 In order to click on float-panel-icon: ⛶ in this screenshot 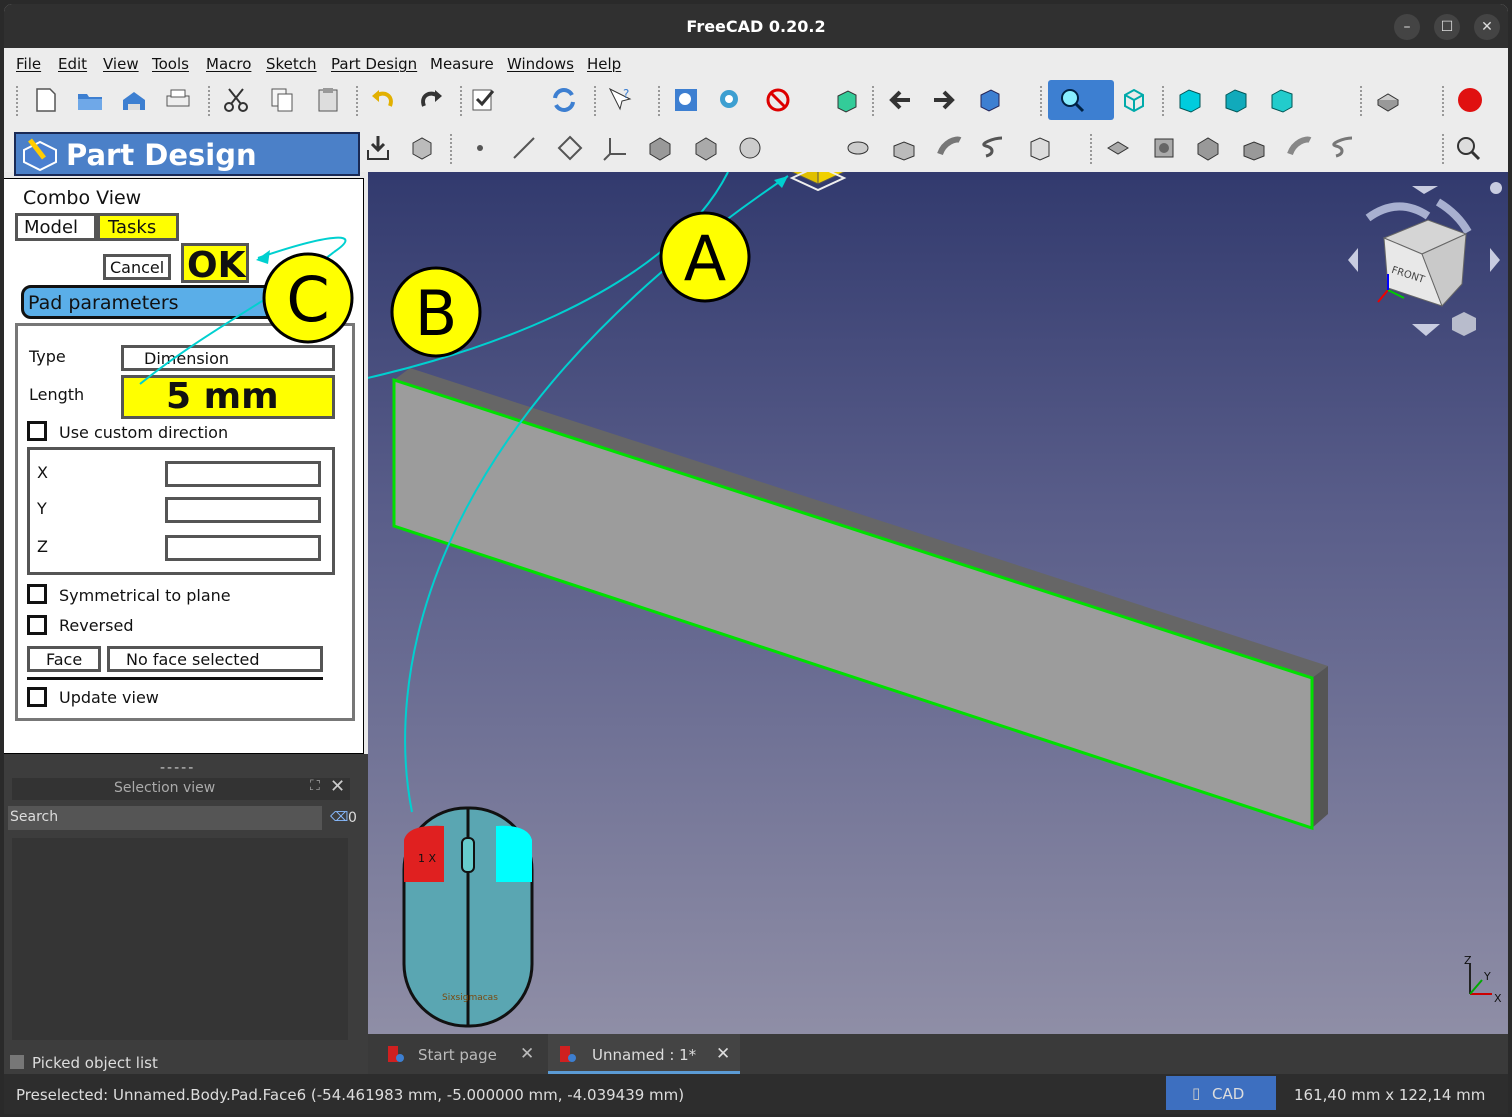, I will do `click(315, 786)`.